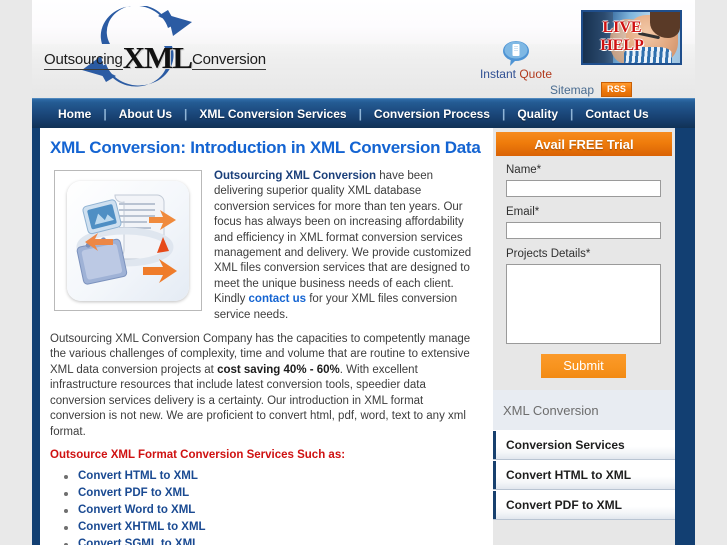  Describe the element at coordinates (537, 114) in the screenshot. I see `nav-item-quality: Quality` at that location.